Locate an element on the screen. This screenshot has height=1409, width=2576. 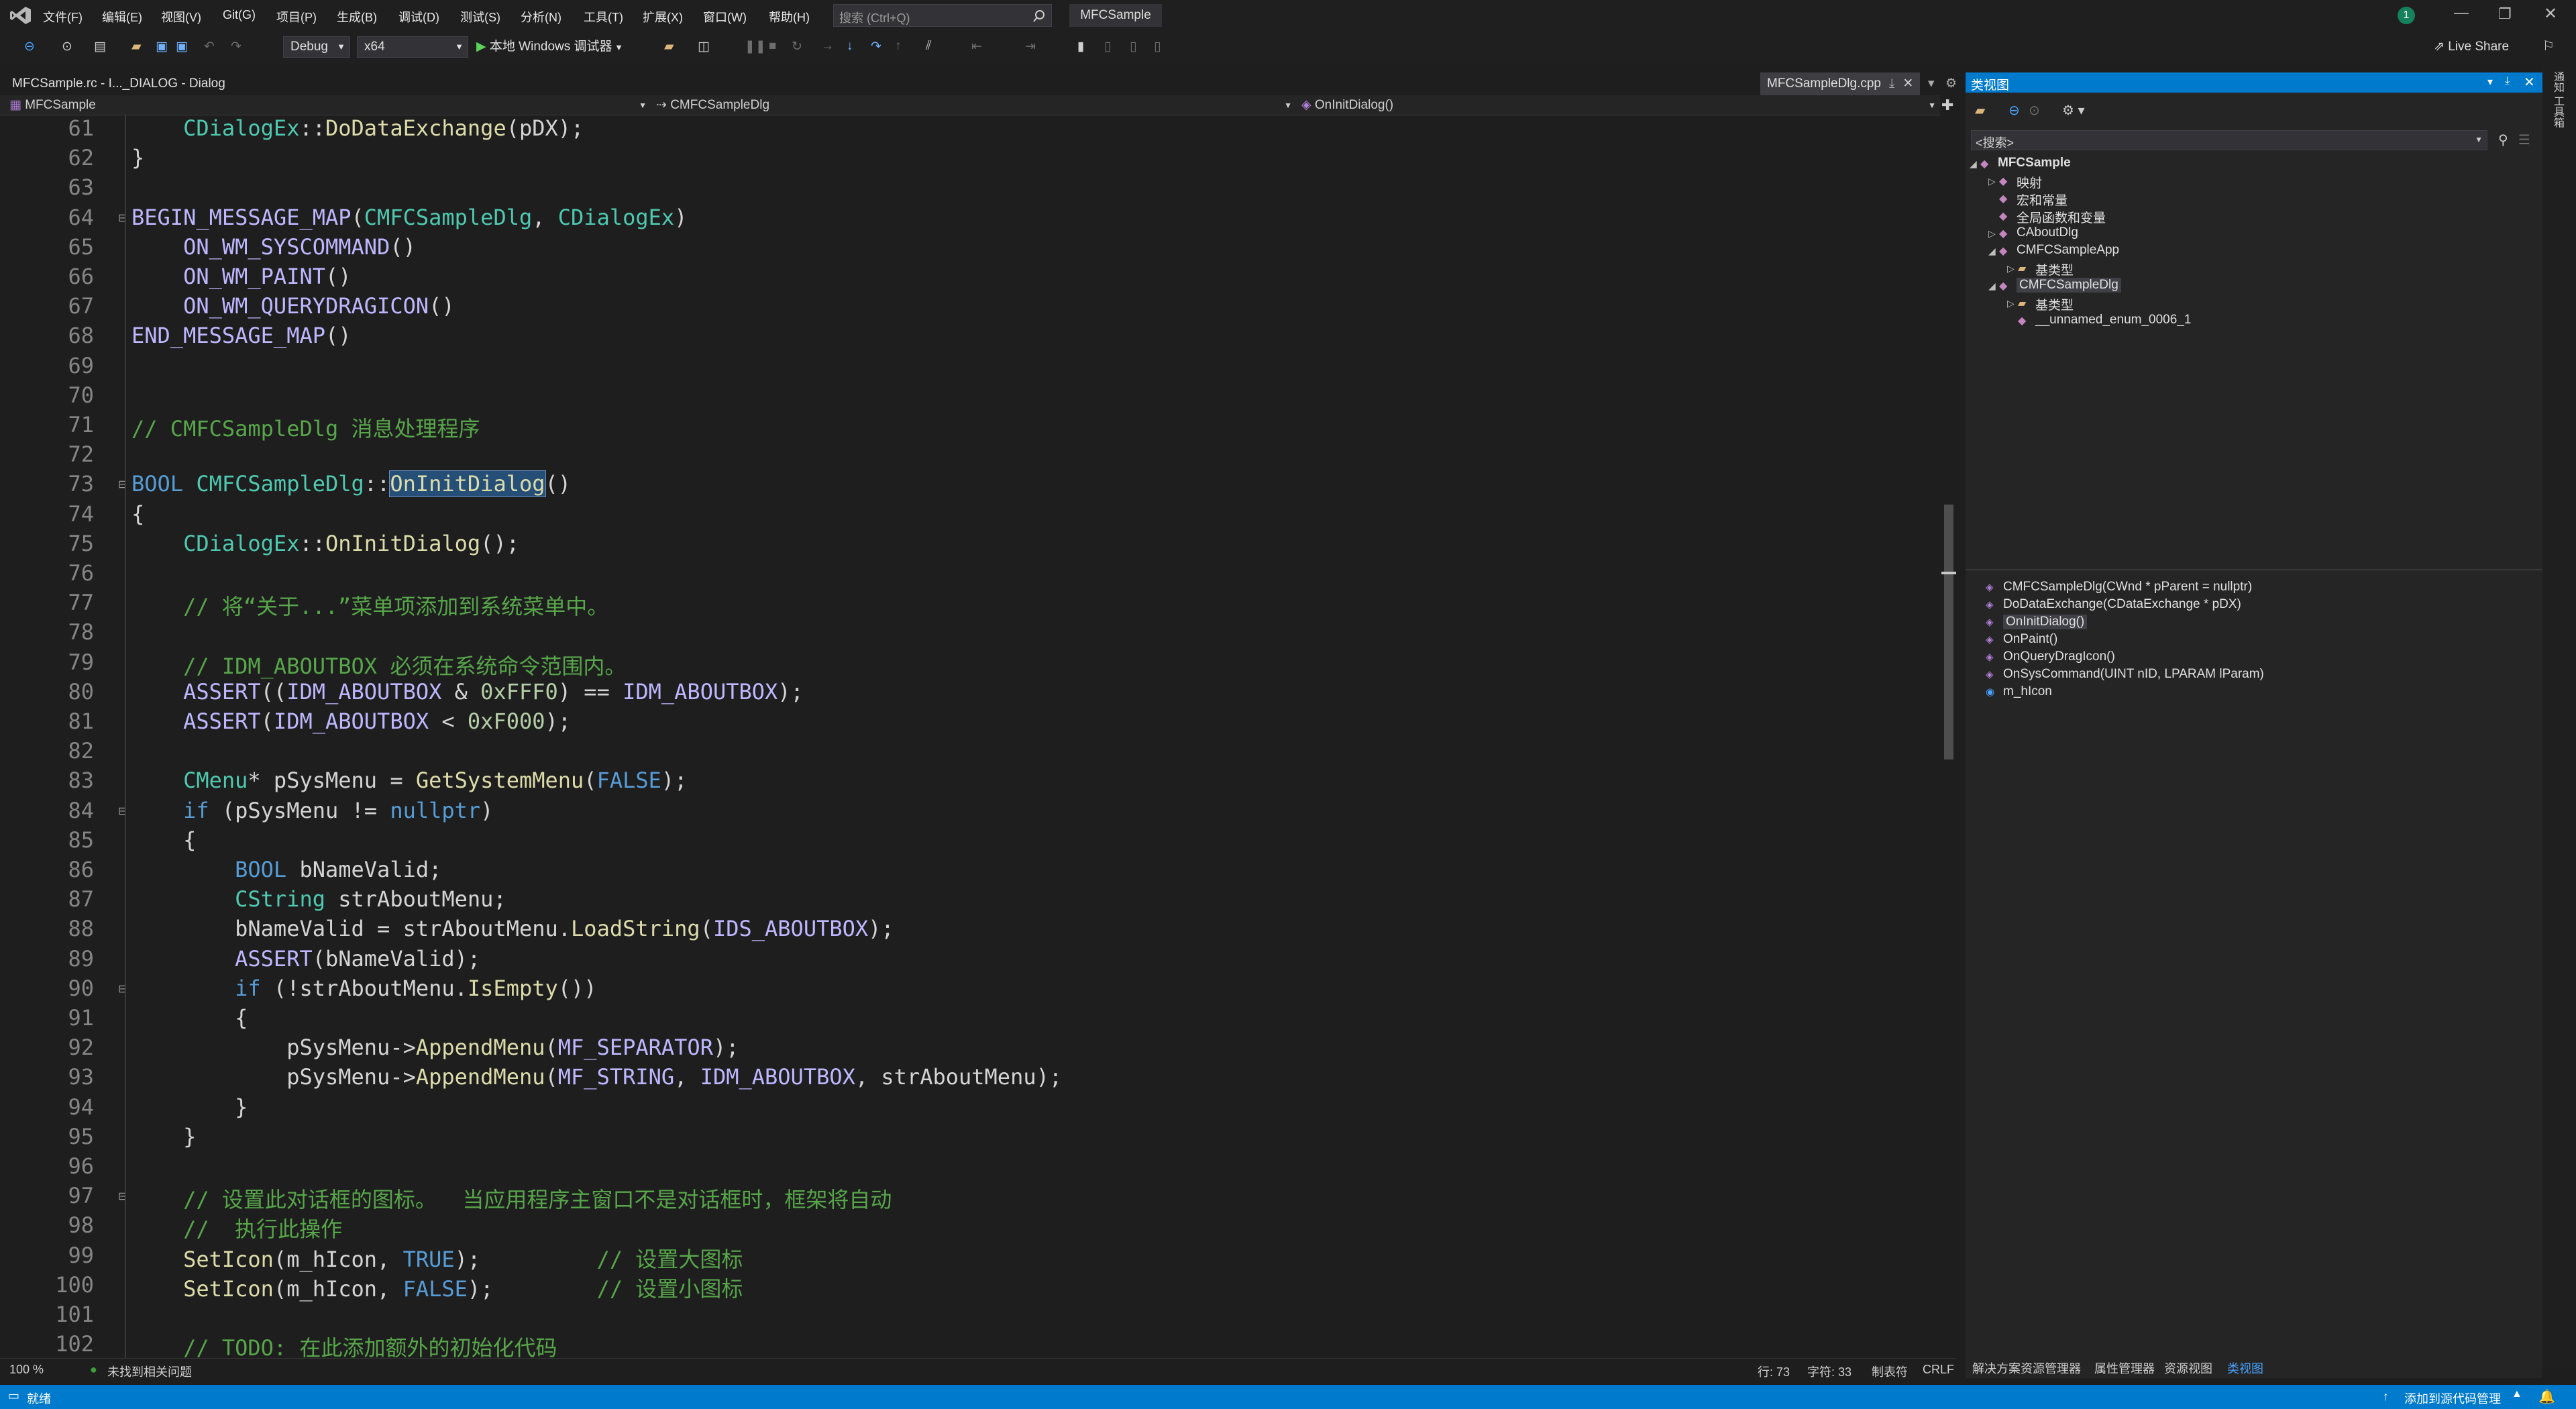
code-line: // 设置此对话框的图标。 当应用程序主窗口不是对话框时，框架将自动 is located at coordinates (511, 1198).